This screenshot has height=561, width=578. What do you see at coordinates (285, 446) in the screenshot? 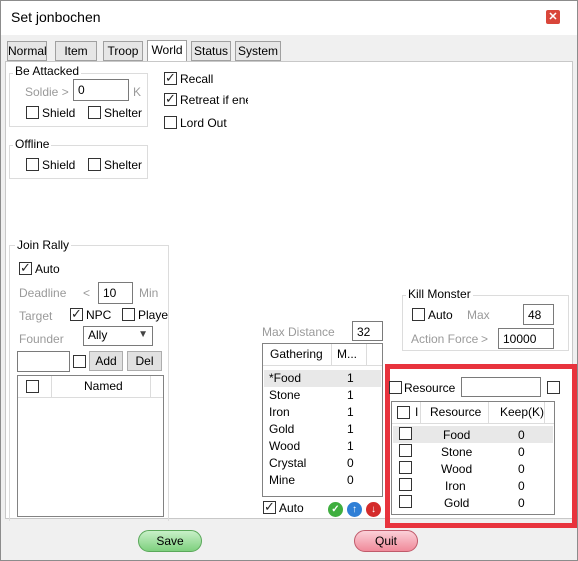
I see `gathering-row-name: Wood` at bounding box center [285, 446].